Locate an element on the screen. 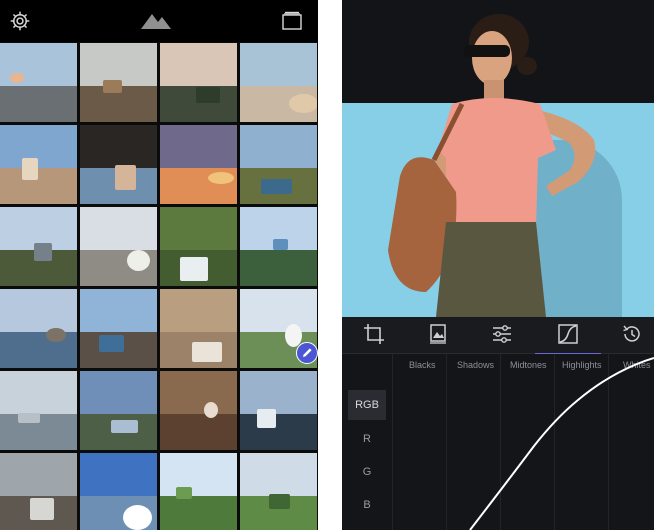  channel-rgb: RGB is located at coordinates (367, 405).